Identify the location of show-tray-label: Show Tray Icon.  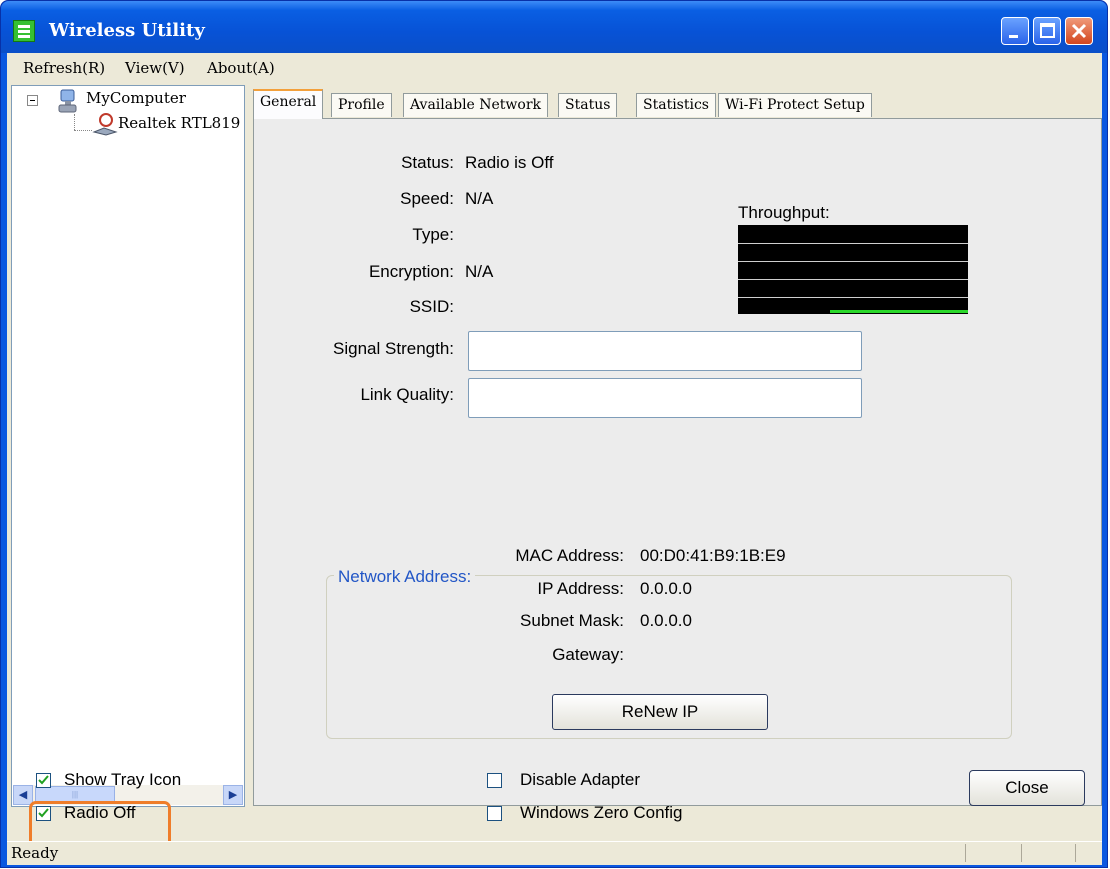
(123, 779).